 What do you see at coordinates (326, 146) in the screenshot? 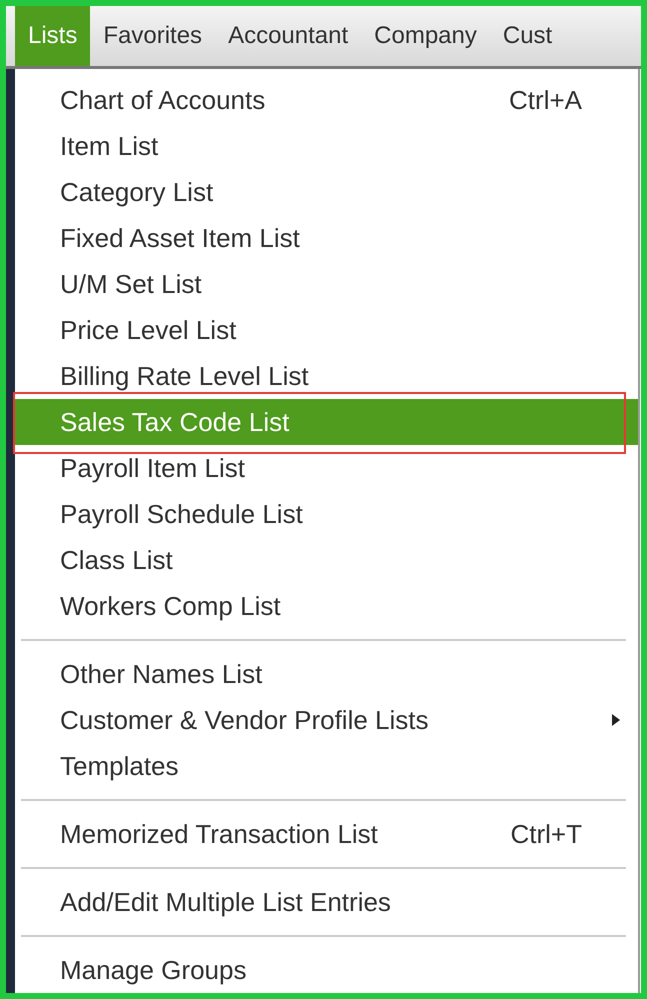
I see `menu-item: Item List` at bounding box center [326, 146].